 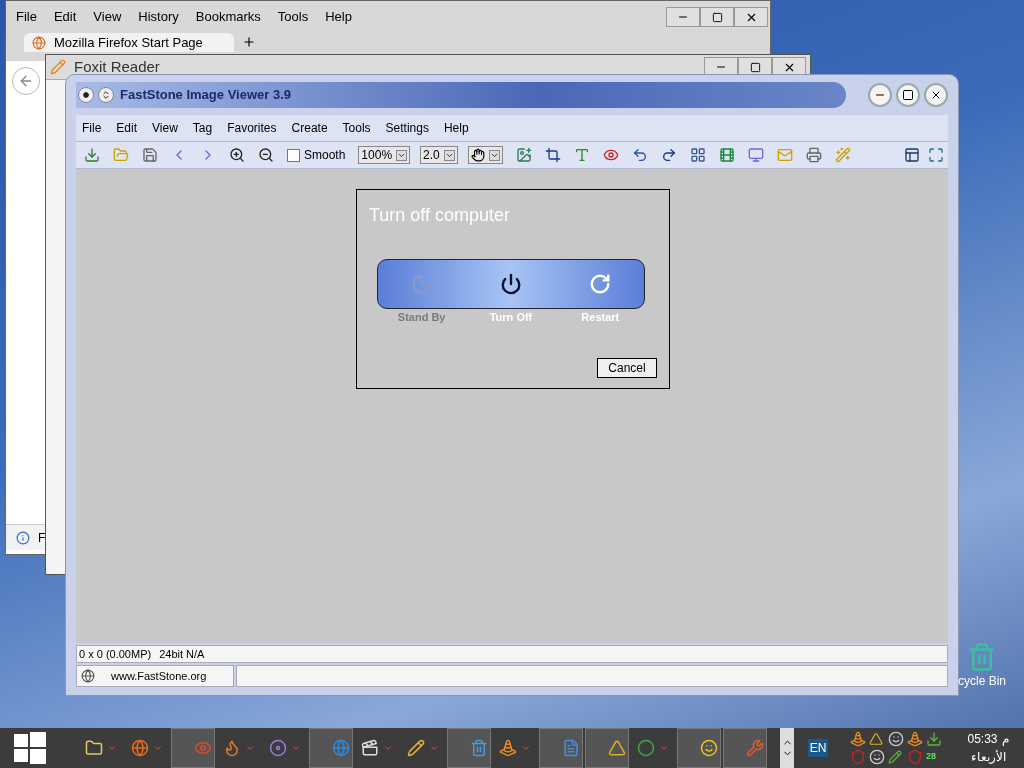 I want to click on website-link: www.FastStone.org, so click(x=155, y=676).